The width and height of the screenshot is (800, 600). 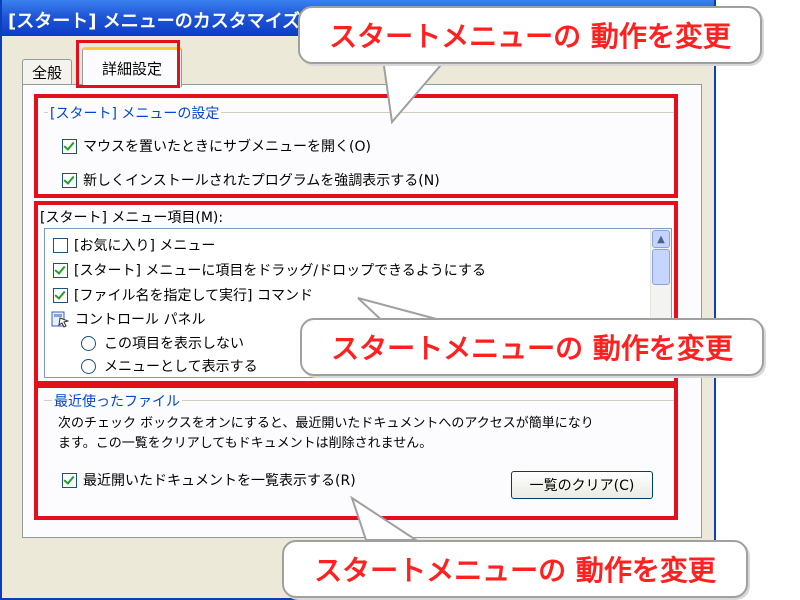 What do you see at coordinates (69, 146) in the screenshot?
I see `open-submenu-checkbox` at bounding box center [69, 146].